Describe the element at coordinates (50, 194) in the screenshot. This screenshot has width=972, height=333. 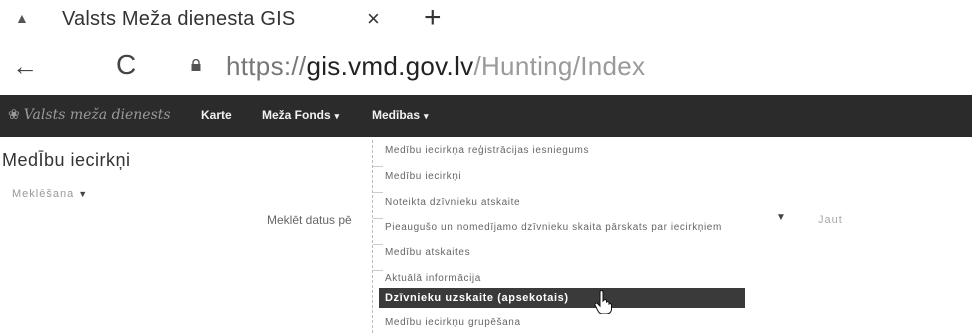
I see `search-toggle: Meklēšana ▼` at that location.